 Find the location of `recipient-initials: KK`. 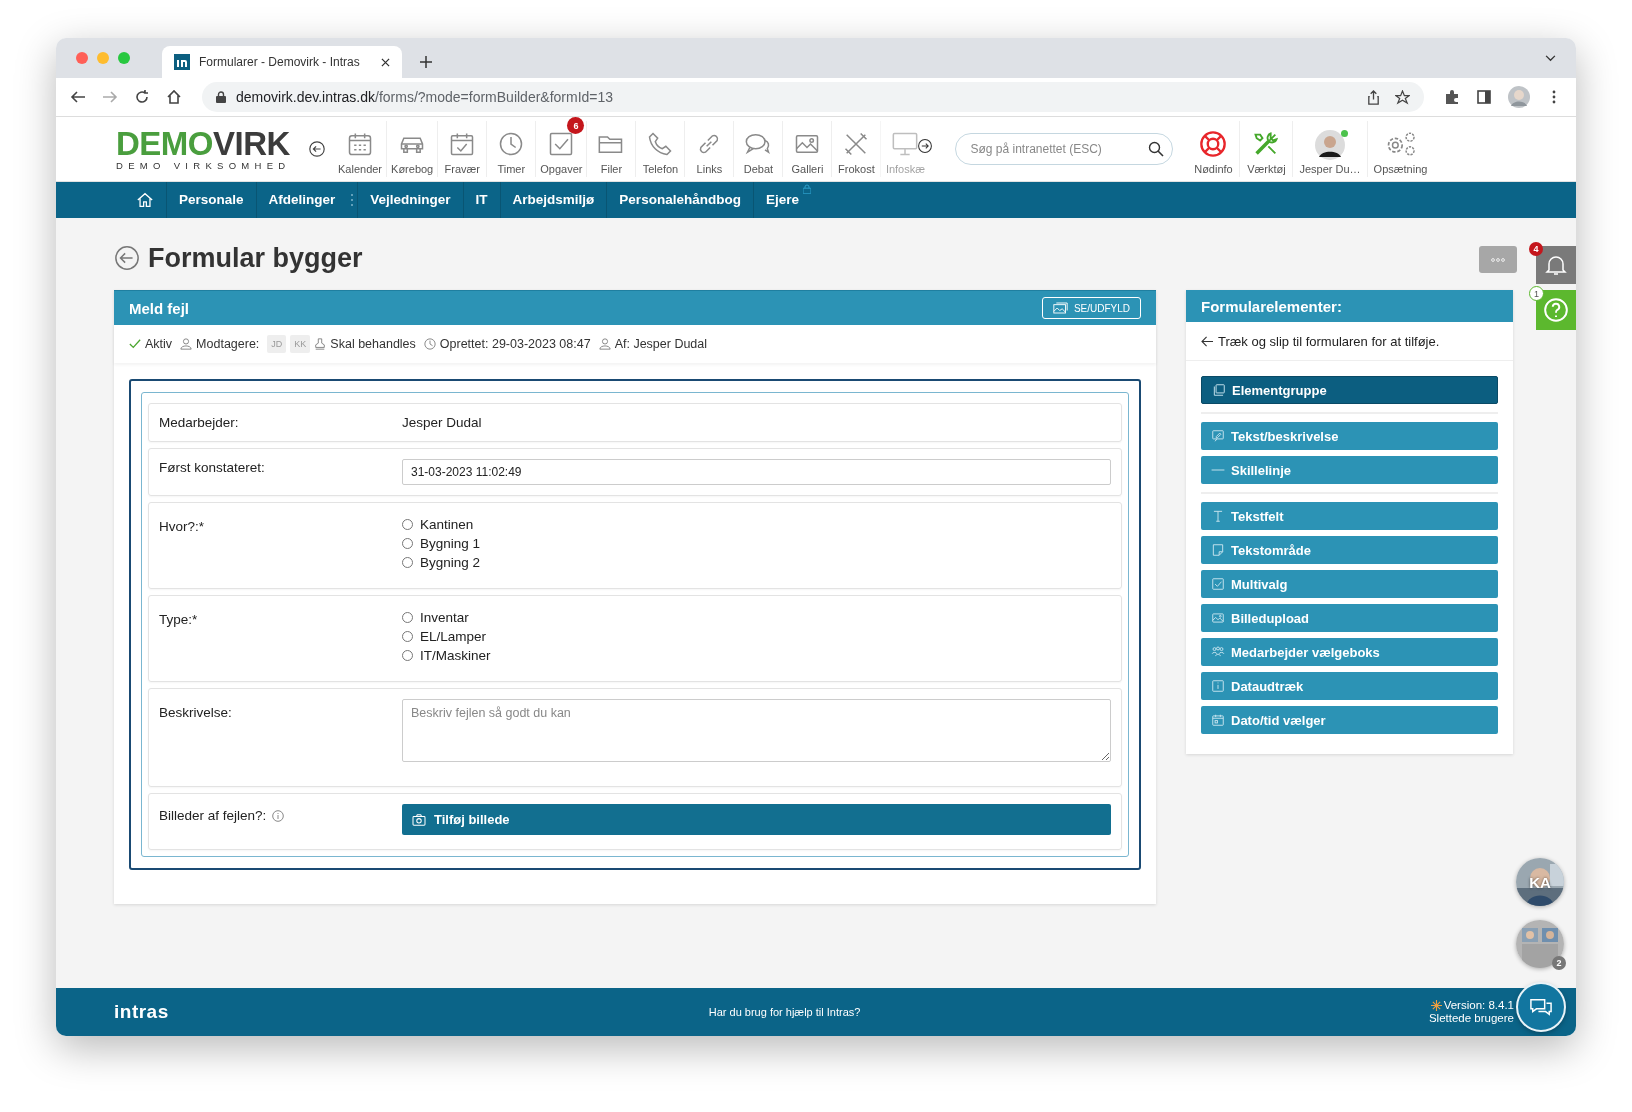

recipient-initials: KK is located at coordinates (300, 344).